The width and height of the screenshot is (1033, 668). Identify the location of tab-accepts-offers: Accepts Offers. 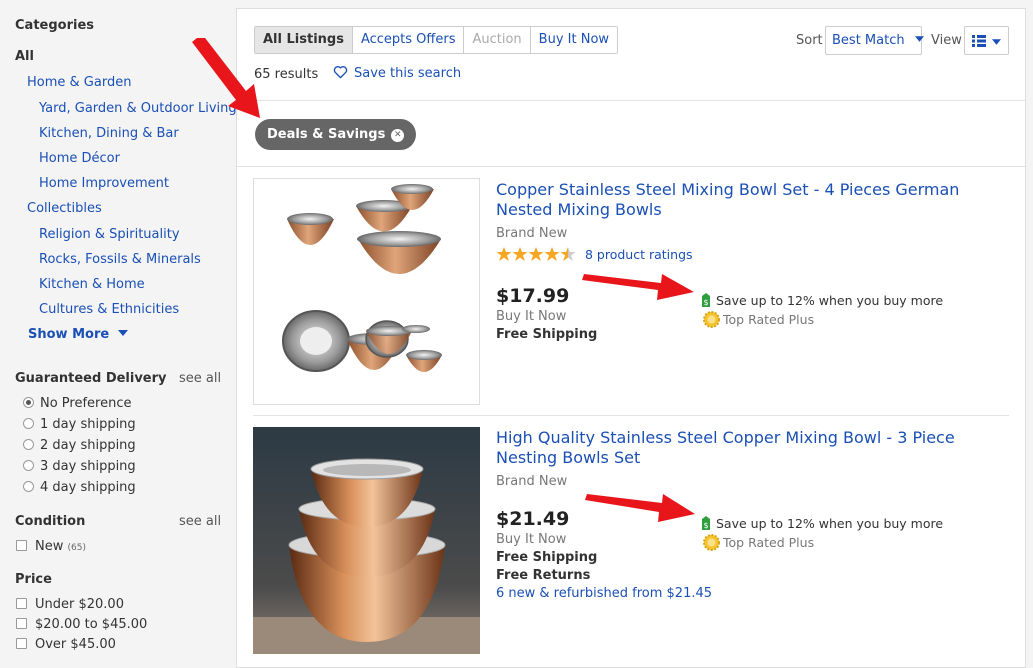
(408, 40).